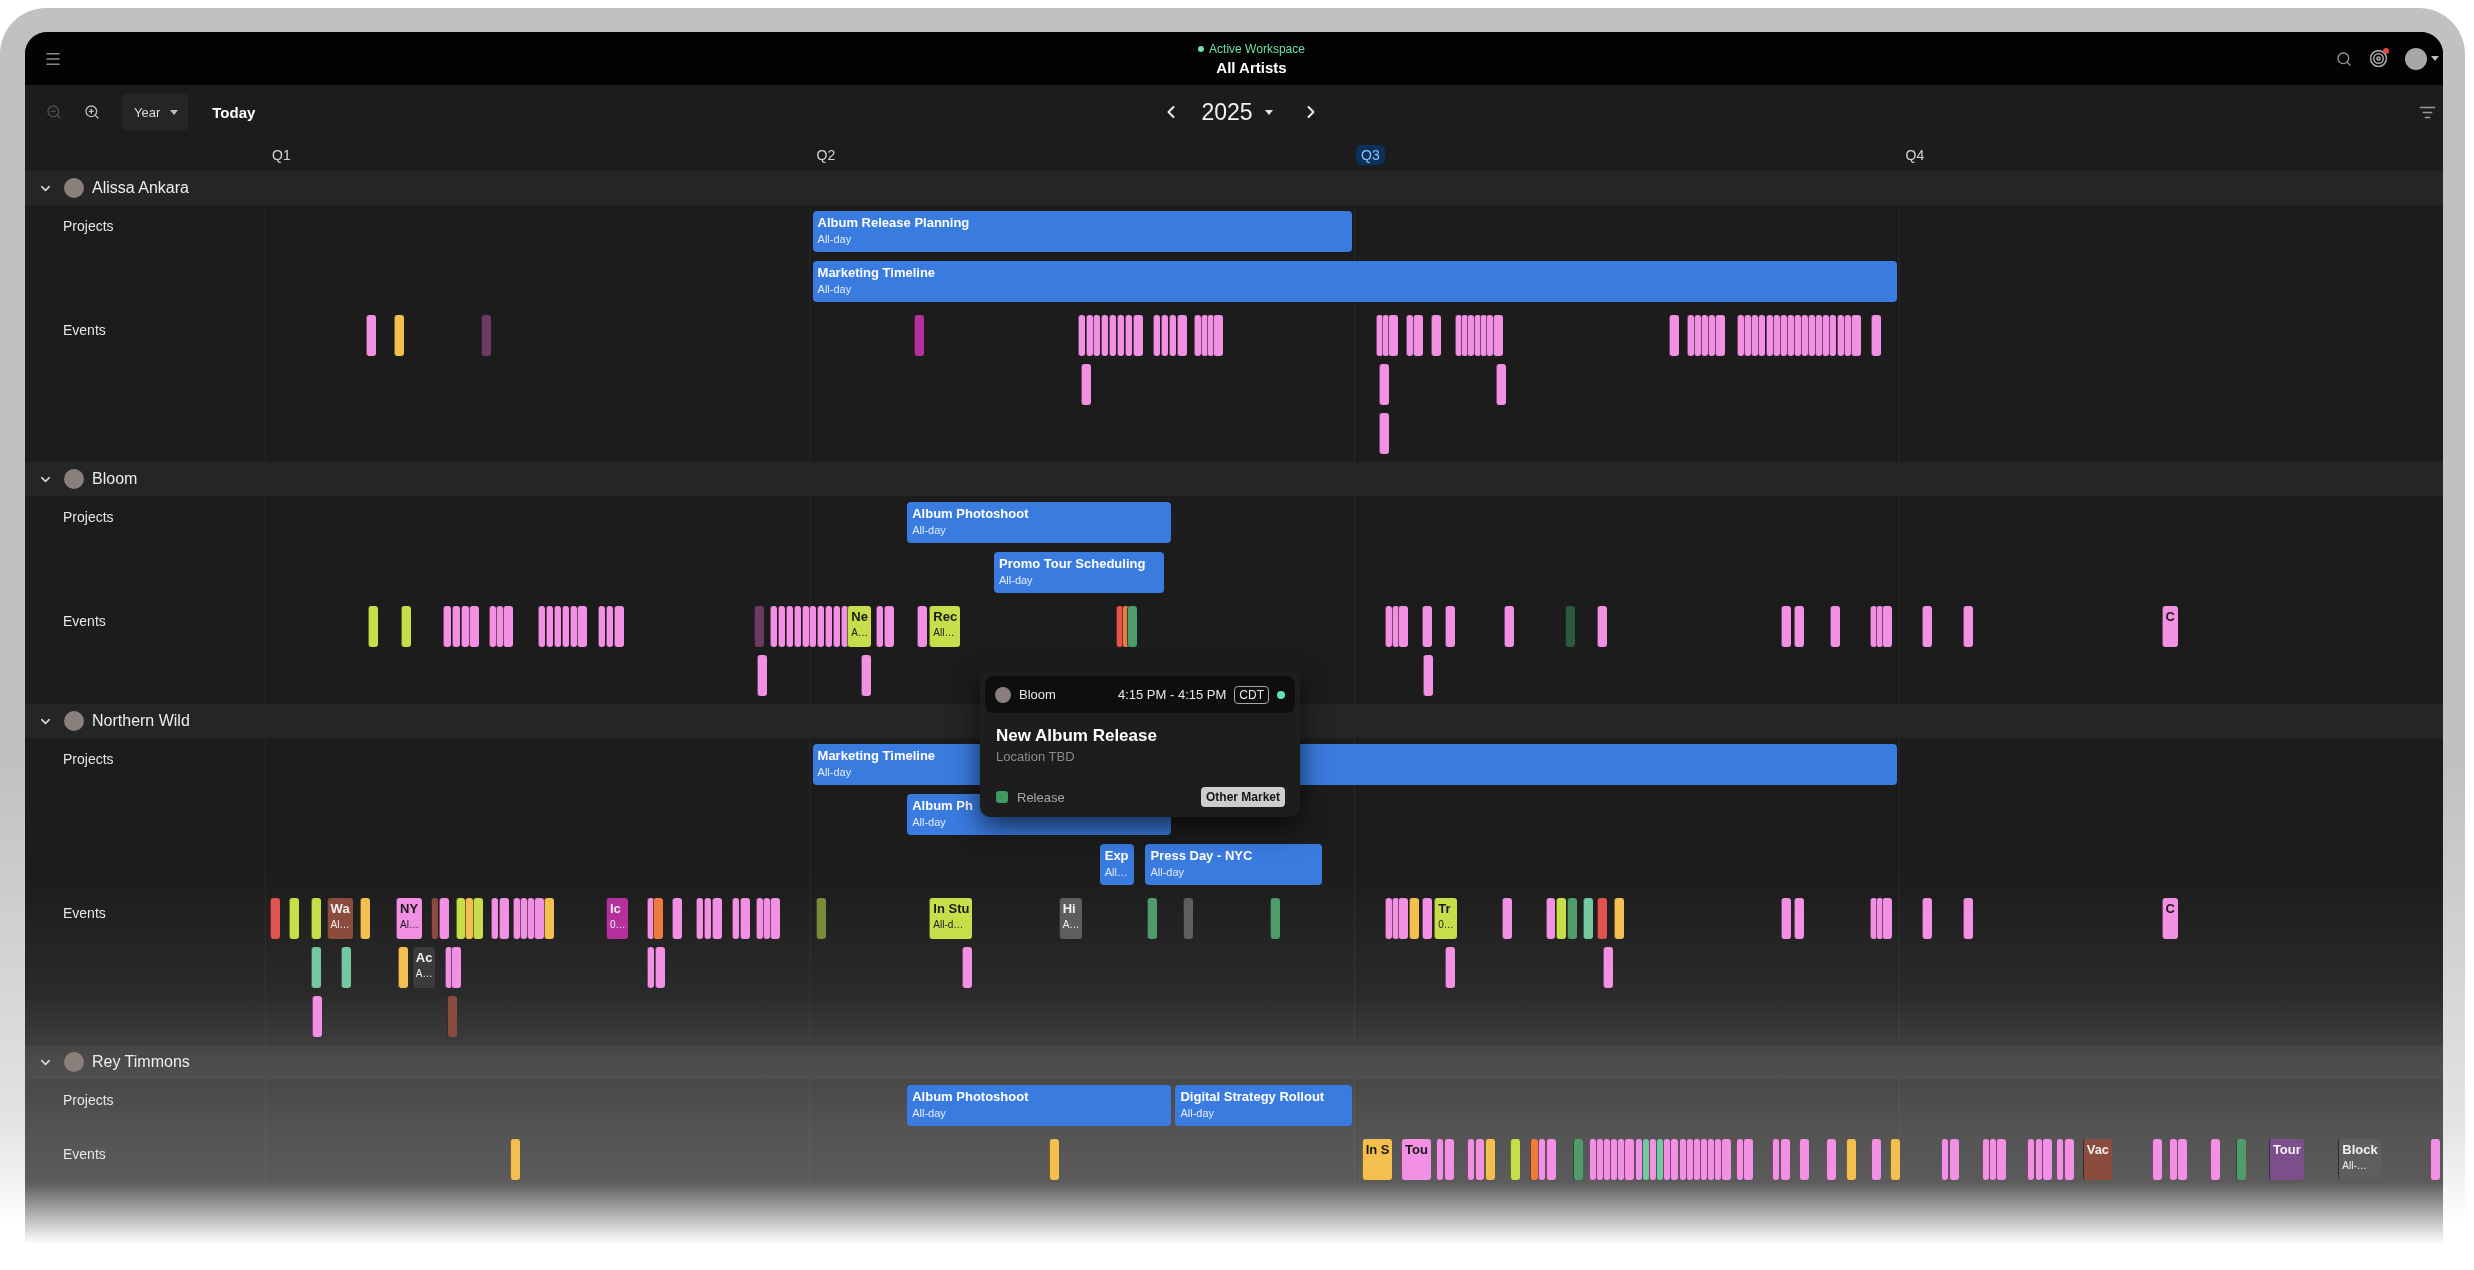  What do you see at coordinates (1036, 757) in the screenshot?
I see `event-location: Location TBD` at bounding box center [1036, 757].